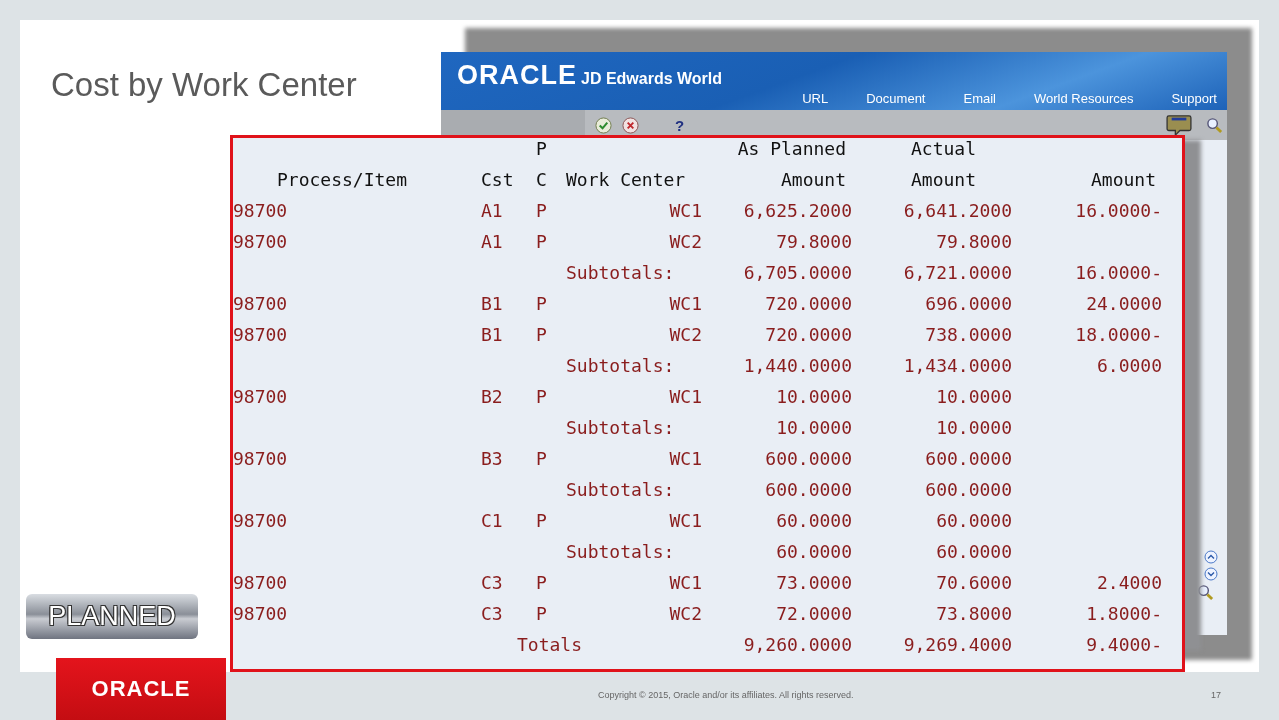 The height and width of the screenshot is (720, 1279). I want to click on column-header: Amount, so click(813, 179).